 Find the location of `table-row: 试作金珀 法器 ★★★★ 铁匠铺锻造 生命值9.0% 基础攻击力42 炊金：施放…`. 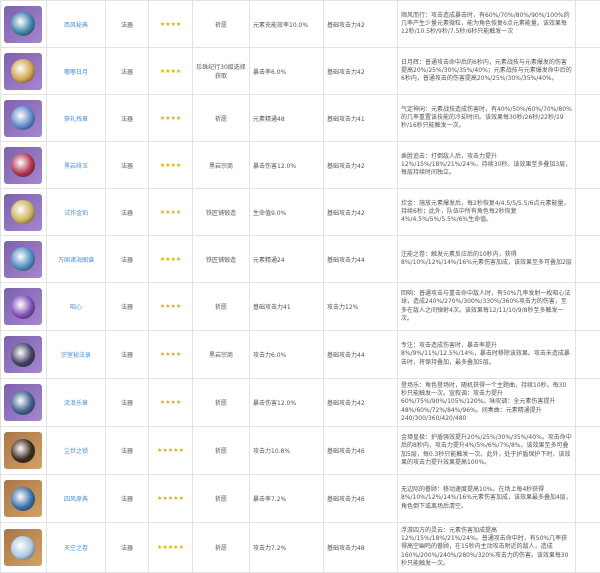

table-row: 试作金珀 法器 ★★★★ 铁匠铺锻造 生命值9.0% 基础攻击力42 炊金：施放… is located at coordinates (300, 212).